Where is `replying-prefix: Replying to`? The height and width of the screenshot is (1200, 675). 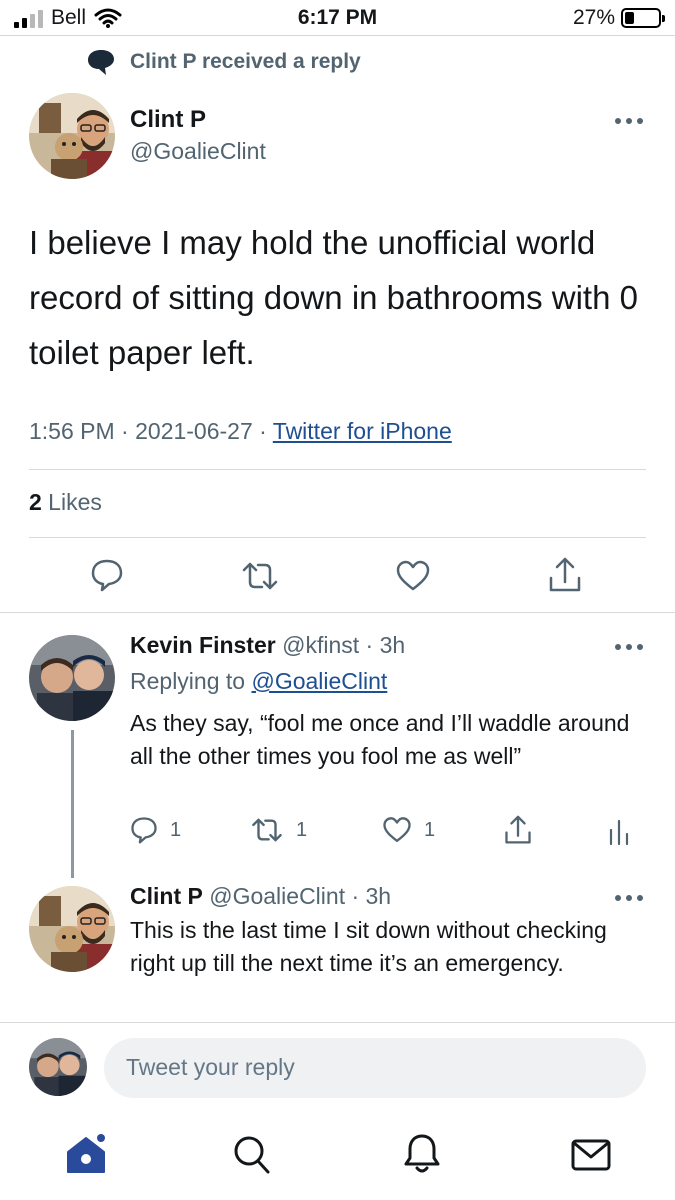
replying-prefix: Replying to is located at coordinates (191, 681).